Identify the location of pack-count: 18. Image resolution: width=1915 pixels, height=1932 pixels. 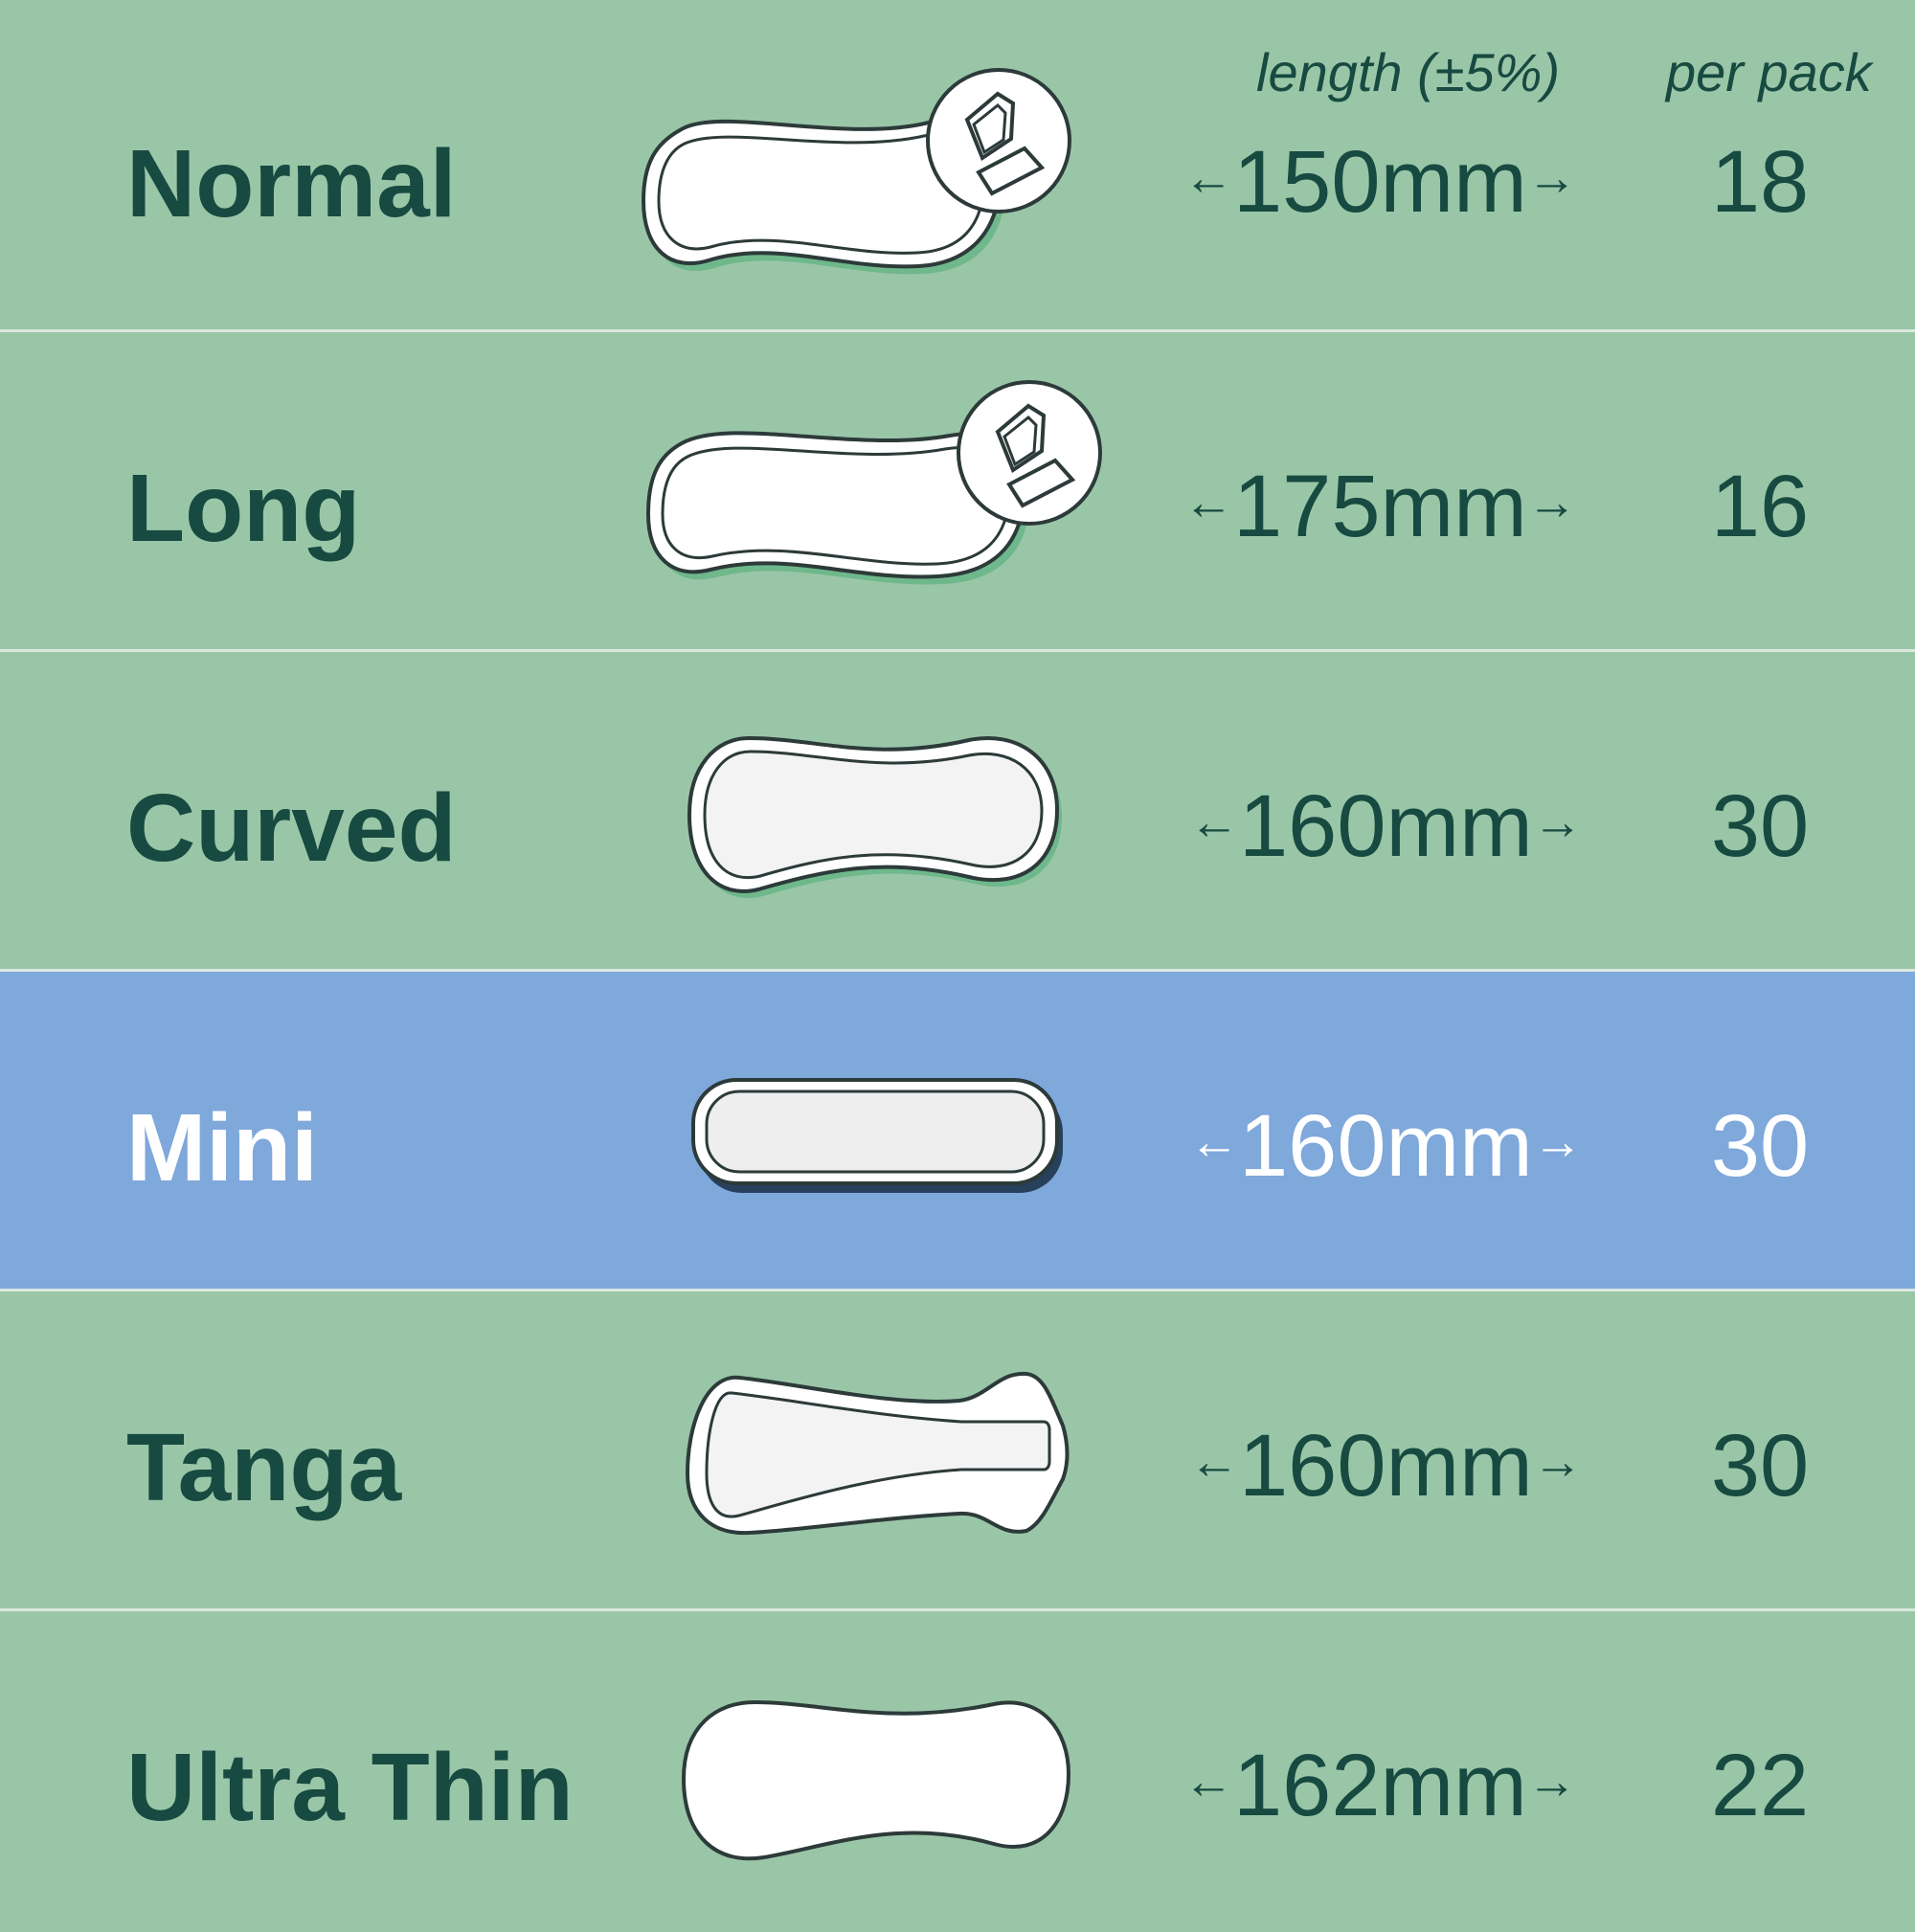
(1760, 182).